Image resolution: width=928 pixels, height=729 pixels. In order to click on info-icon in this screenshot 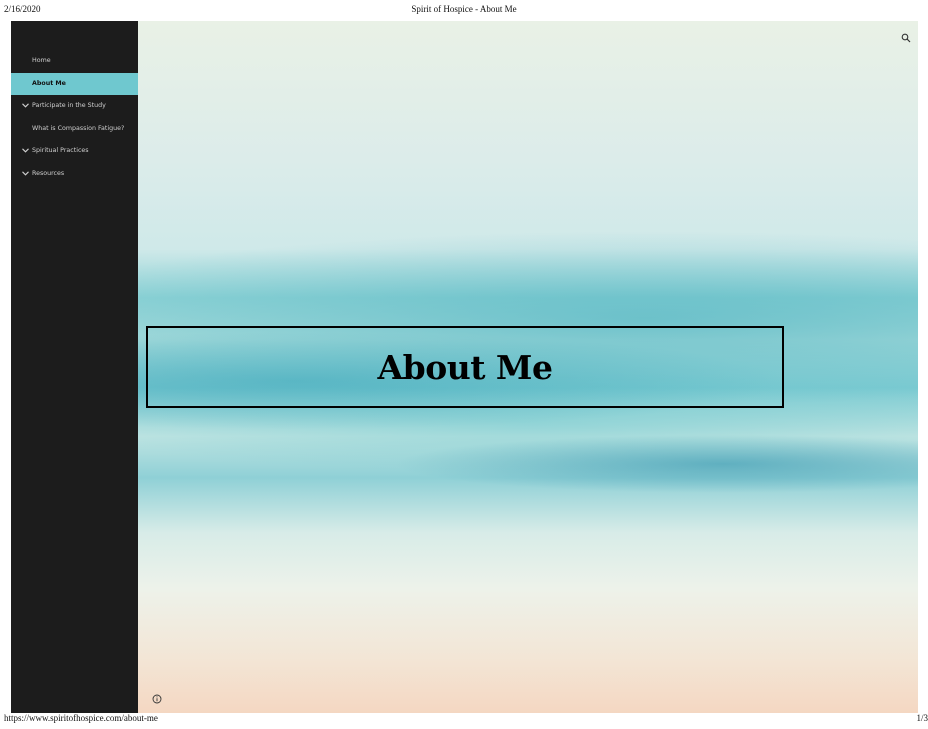, I will do `click(157, 697)`.